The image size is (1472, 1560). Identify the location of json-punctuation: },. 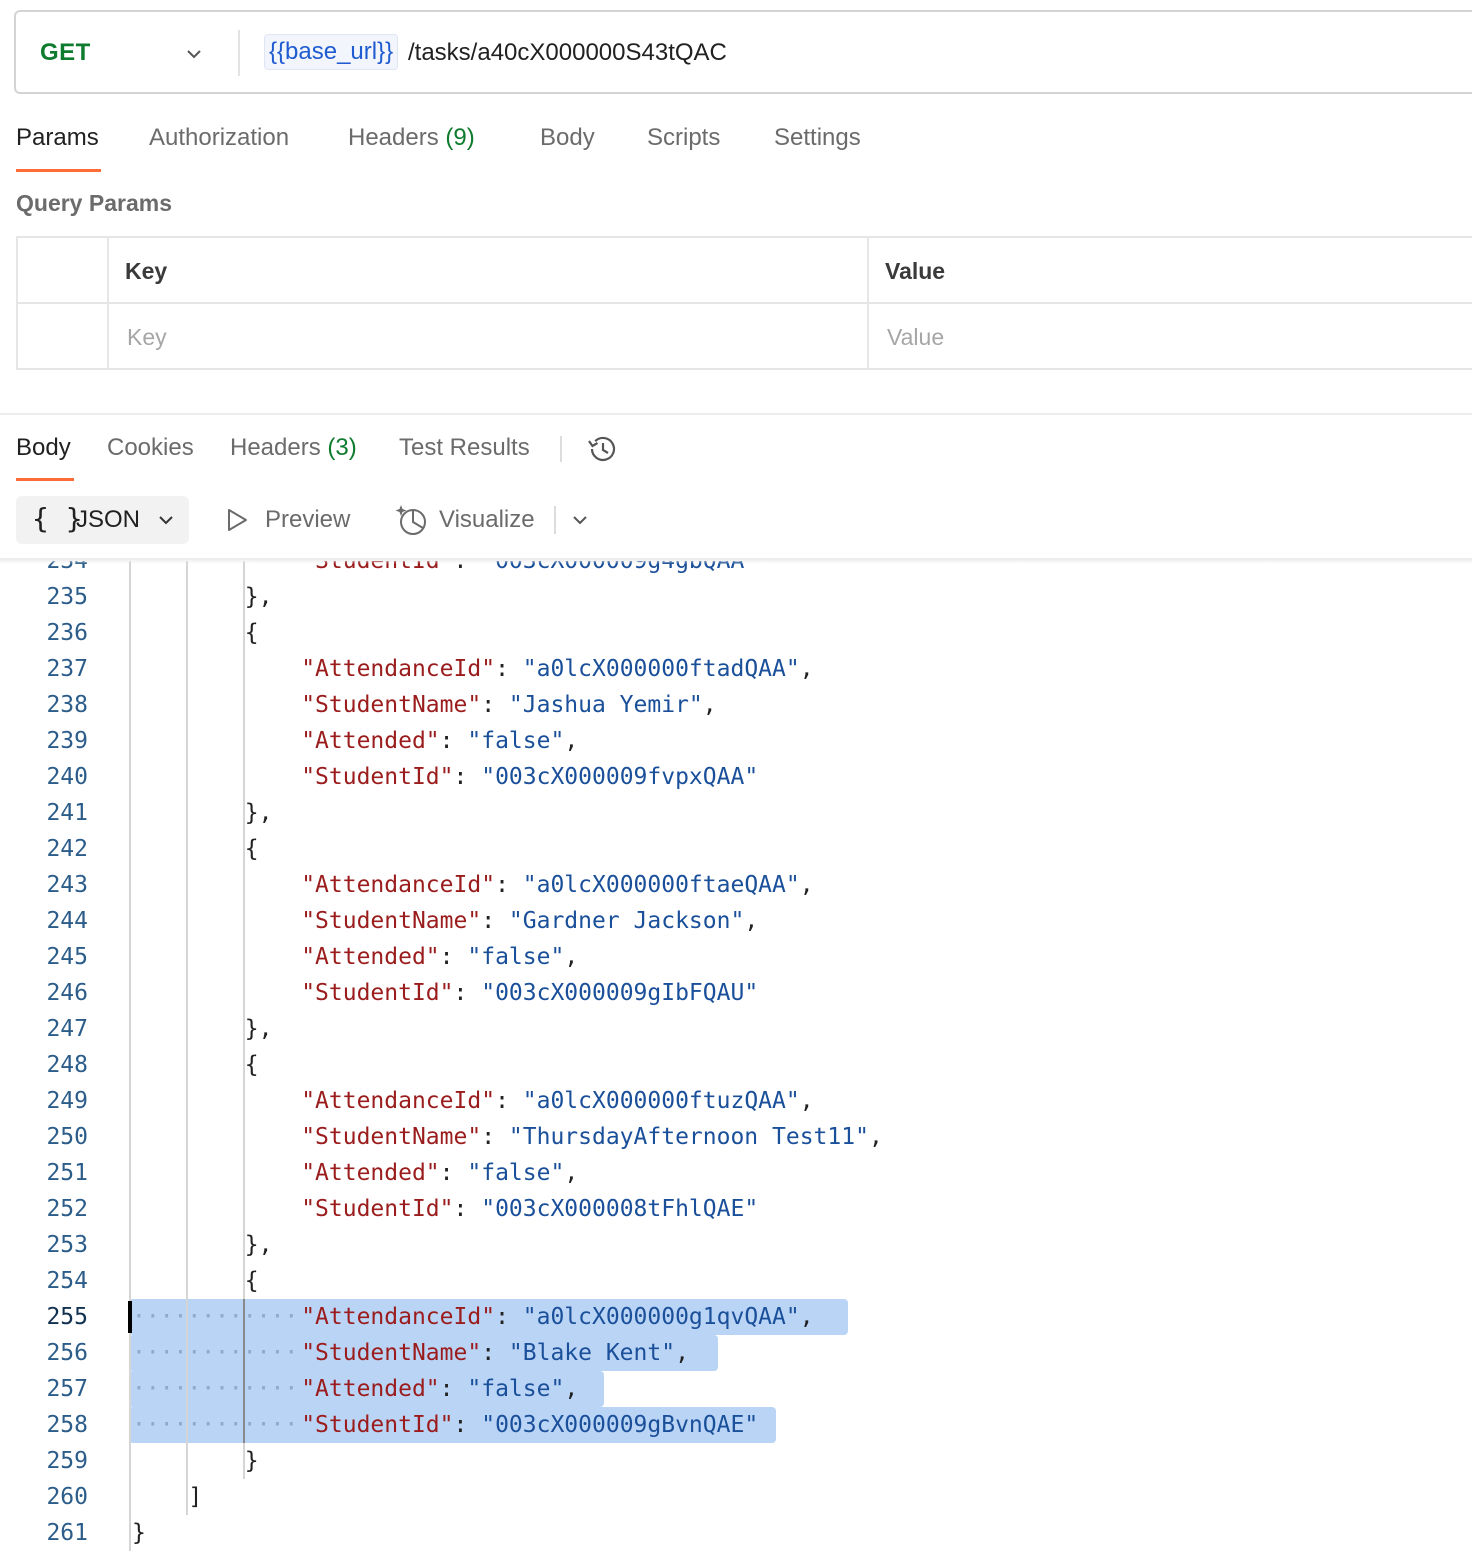
(258, 597).